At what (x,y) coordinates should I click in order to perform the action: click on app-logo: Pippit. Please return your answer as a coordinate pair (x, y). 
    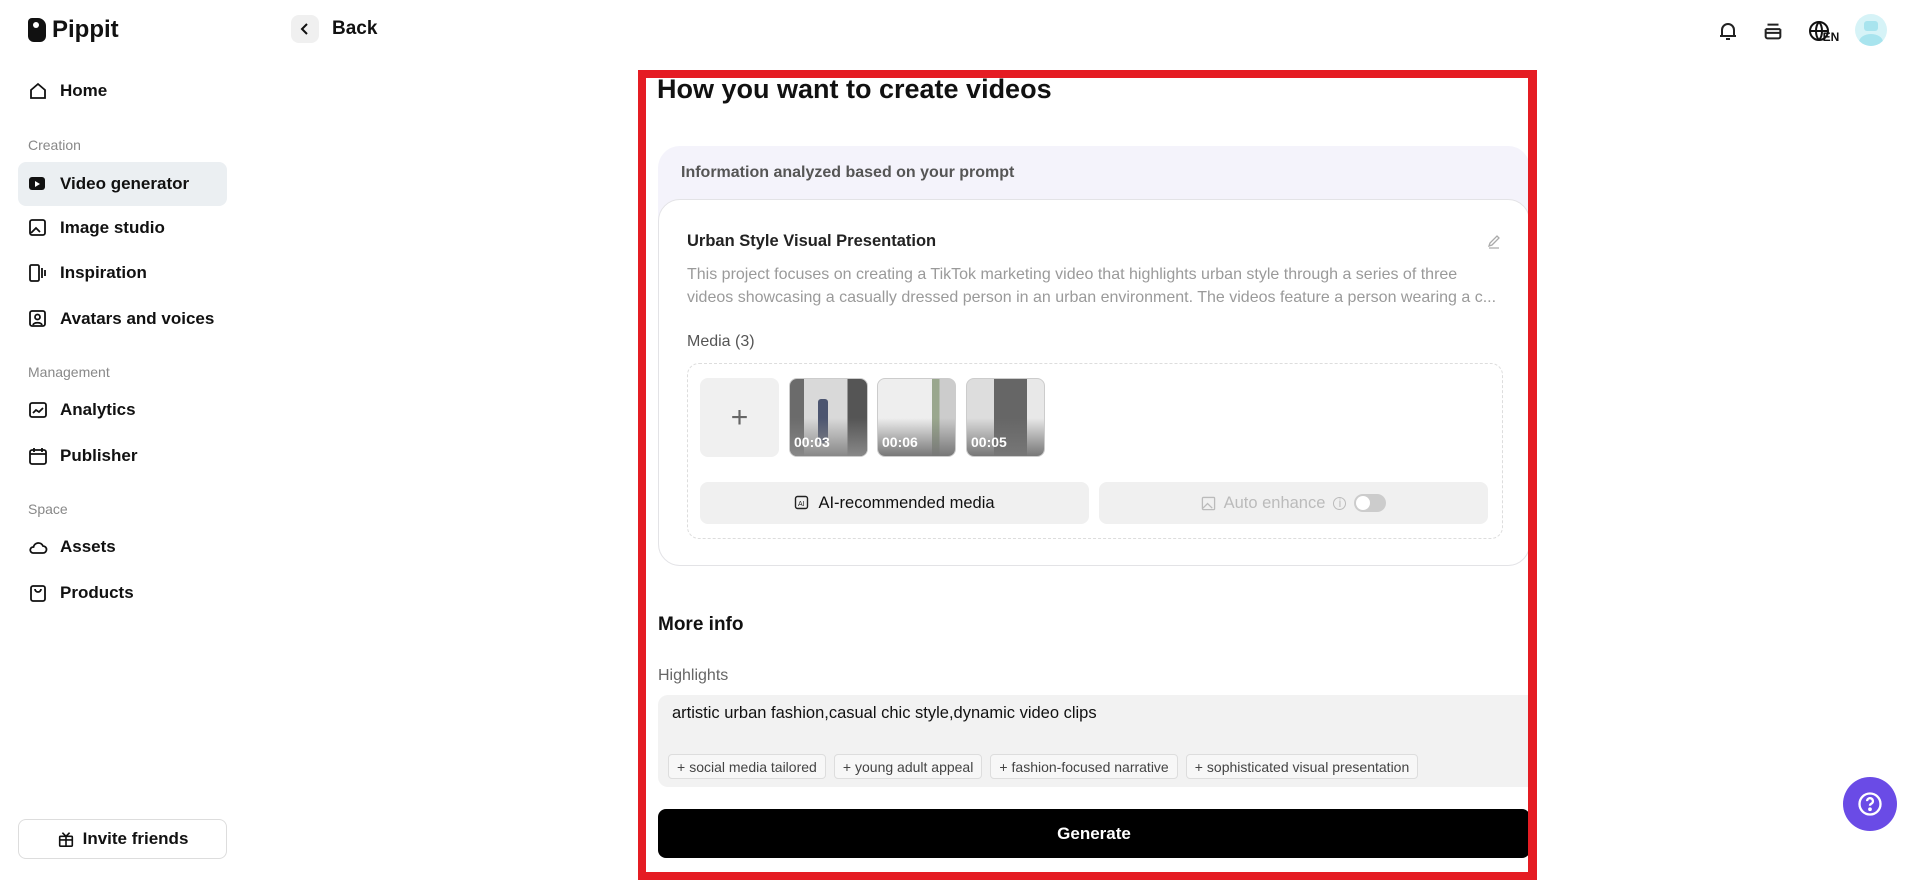
    Looking at the image, I should click on (73, 30).